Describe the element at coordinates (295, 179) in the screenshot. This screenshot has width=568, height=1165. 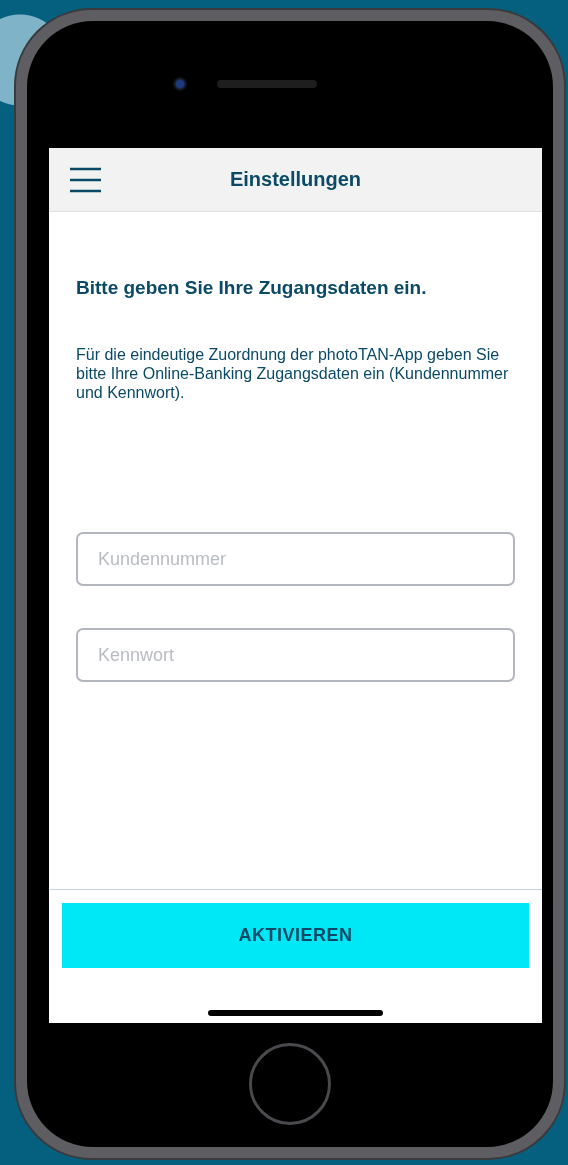
I see `header-title: Einstellungen` at that location.